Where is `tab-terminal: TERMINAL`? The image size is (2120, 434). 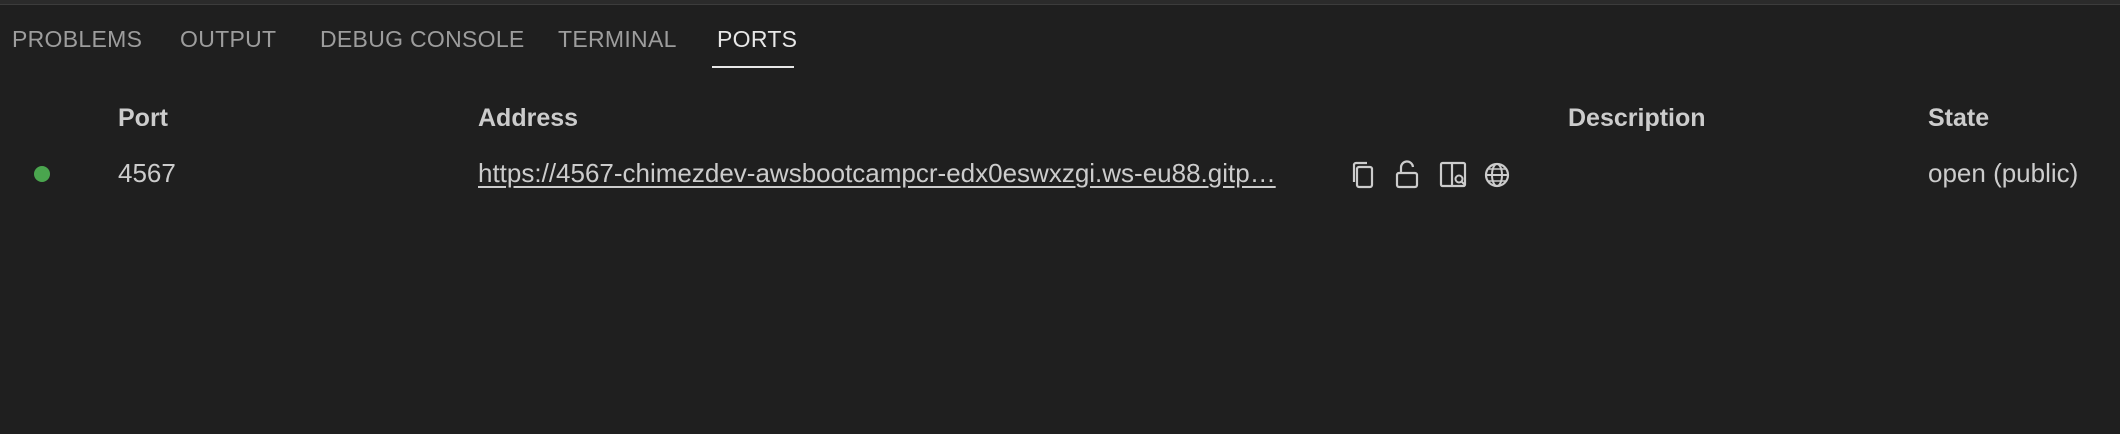 tab-terminal: TERMINAL is located at coordinates (617, 39).